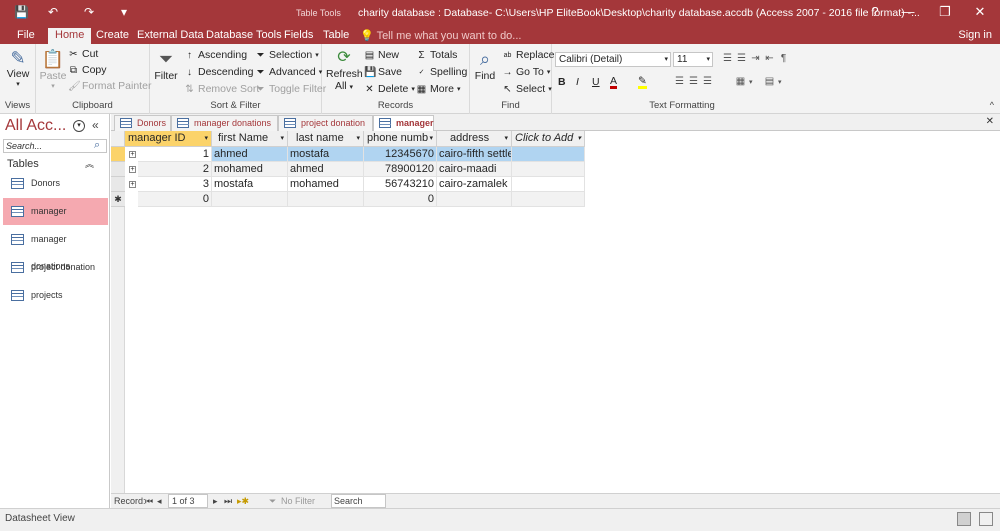 This screenshot has width=1000, height=531. What do you see at coordinates (403, 123) in the screenshot?
I see `doc-tab-manager: manager` at bounding box center [403, 123].